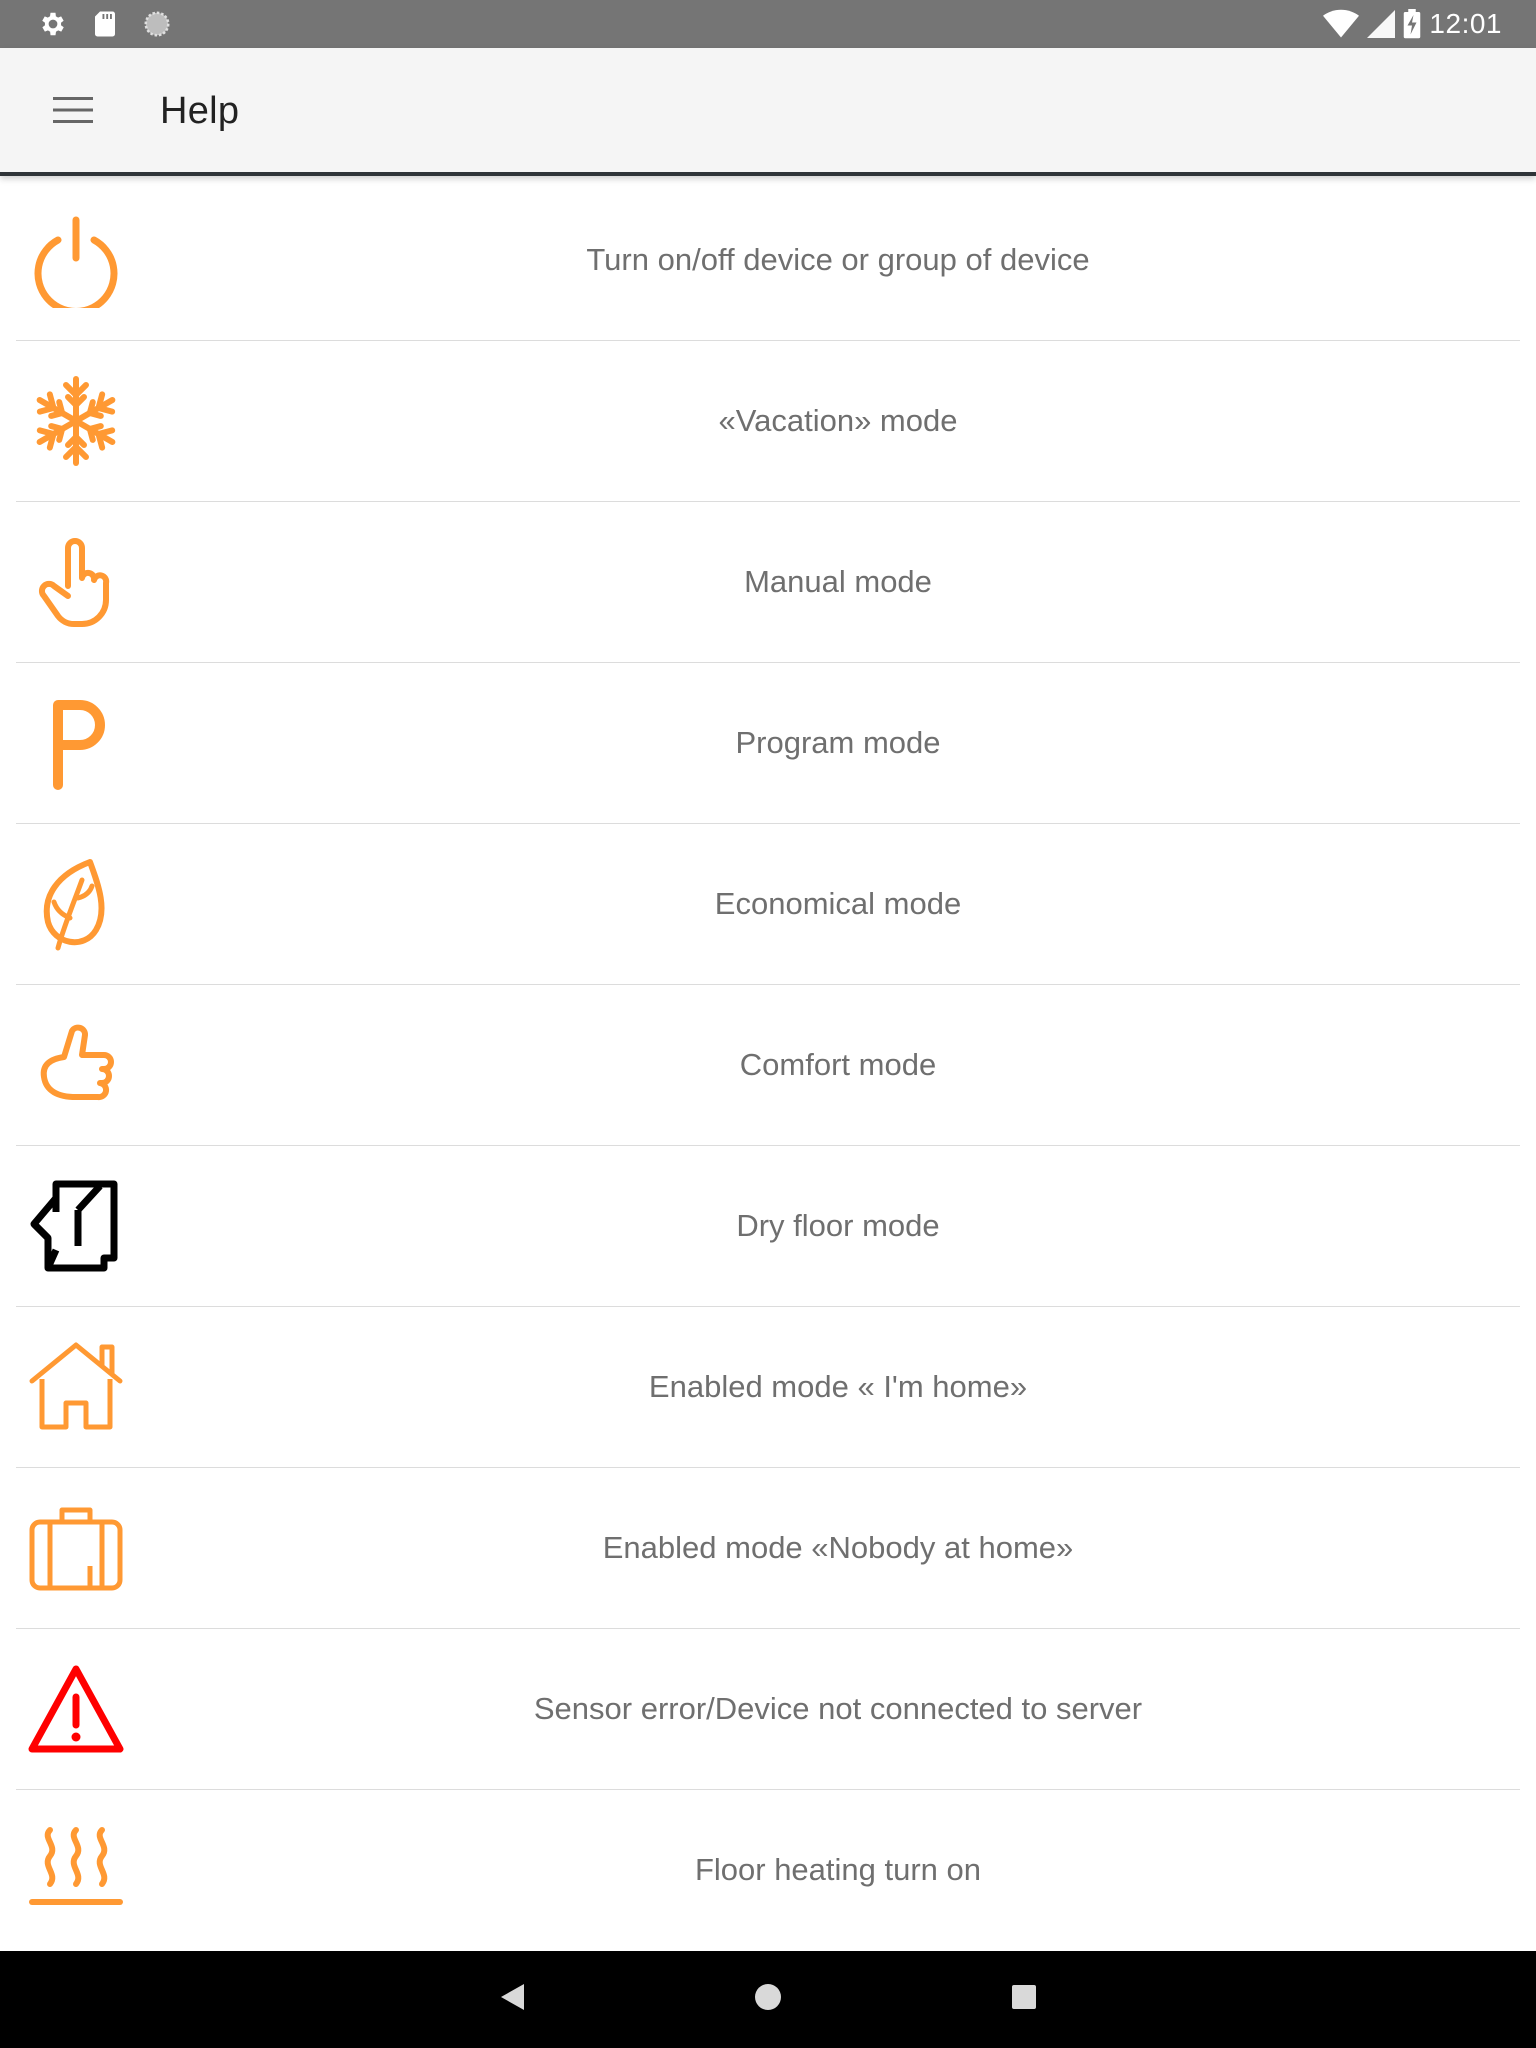 The image size is (1536, 2048). I want to click on battery-charging-icon, so click(1412, 24).